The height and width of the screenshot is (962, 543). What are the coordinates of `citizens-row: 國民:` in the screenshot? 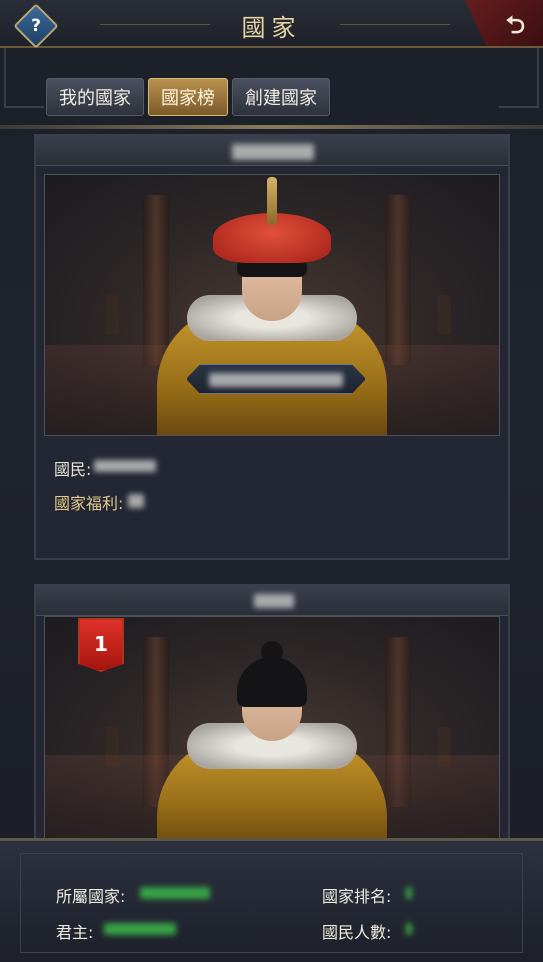 It's located at (72, 468).